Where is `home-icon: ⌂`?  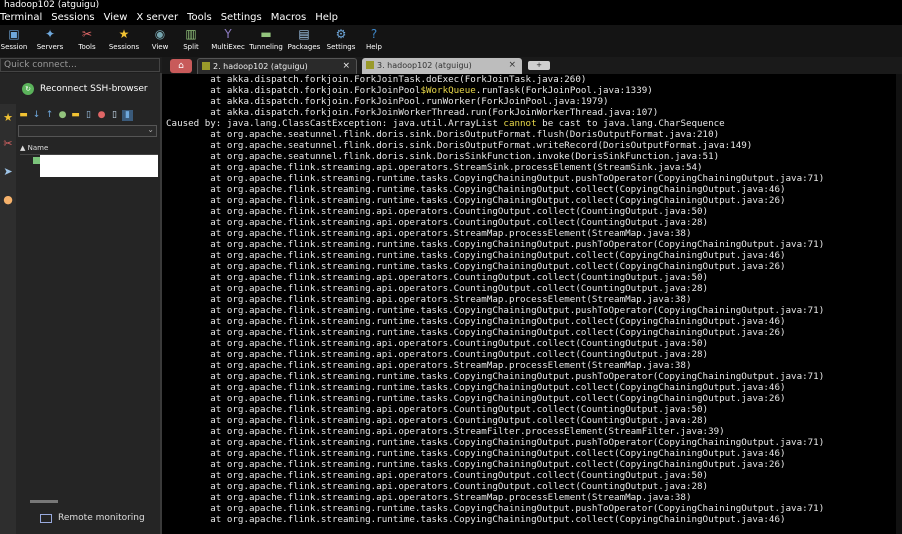 home-icon: ⌂ is located at coordinates (181, 66).